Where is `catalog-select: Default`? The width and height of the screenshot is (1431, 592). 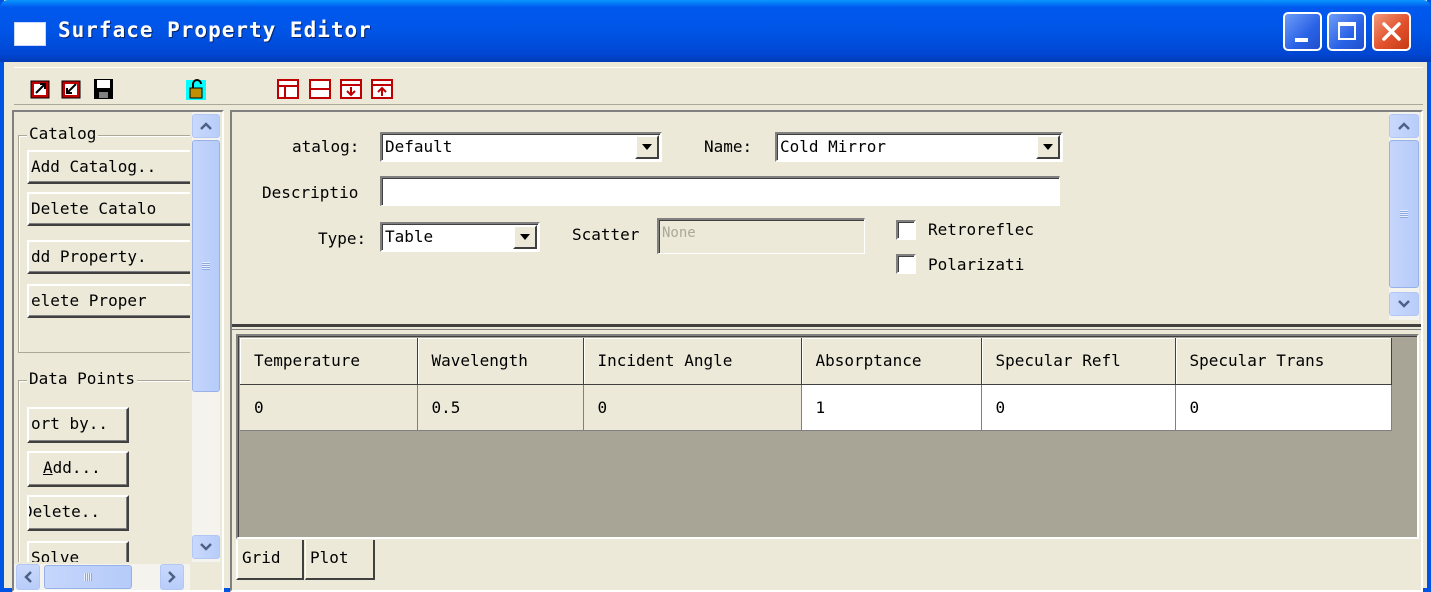
catalog-select: Default is located at coordinates (521, 147).